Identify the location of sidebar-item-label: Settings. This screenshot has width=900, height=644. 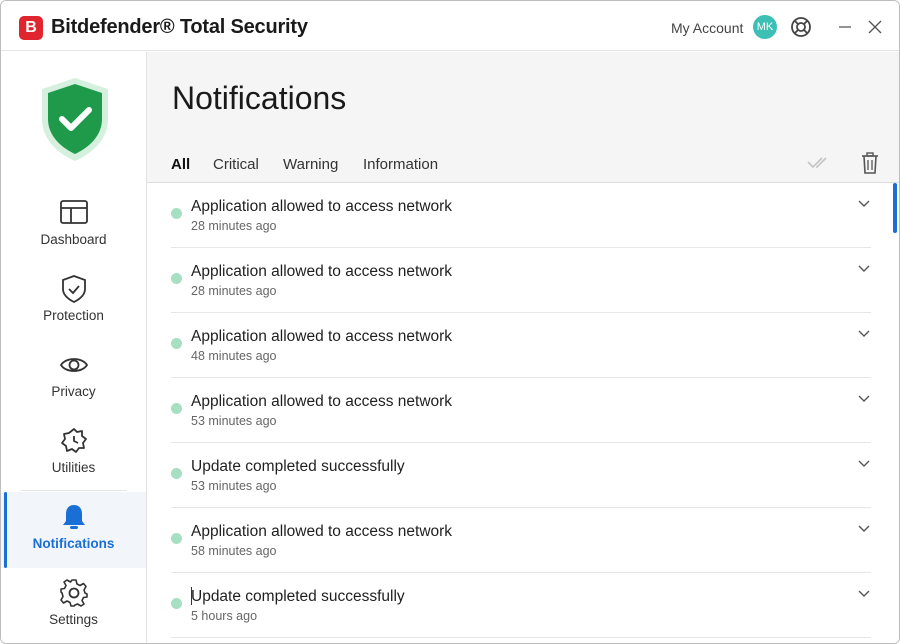
(73, 619).